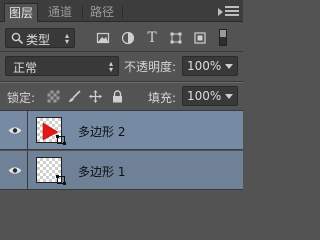 The width and height of the screenshot is (320, 240). Describe the element at coordinates (21, 98) in the screenshot. I see `lock-label: 锁定:` at that location.